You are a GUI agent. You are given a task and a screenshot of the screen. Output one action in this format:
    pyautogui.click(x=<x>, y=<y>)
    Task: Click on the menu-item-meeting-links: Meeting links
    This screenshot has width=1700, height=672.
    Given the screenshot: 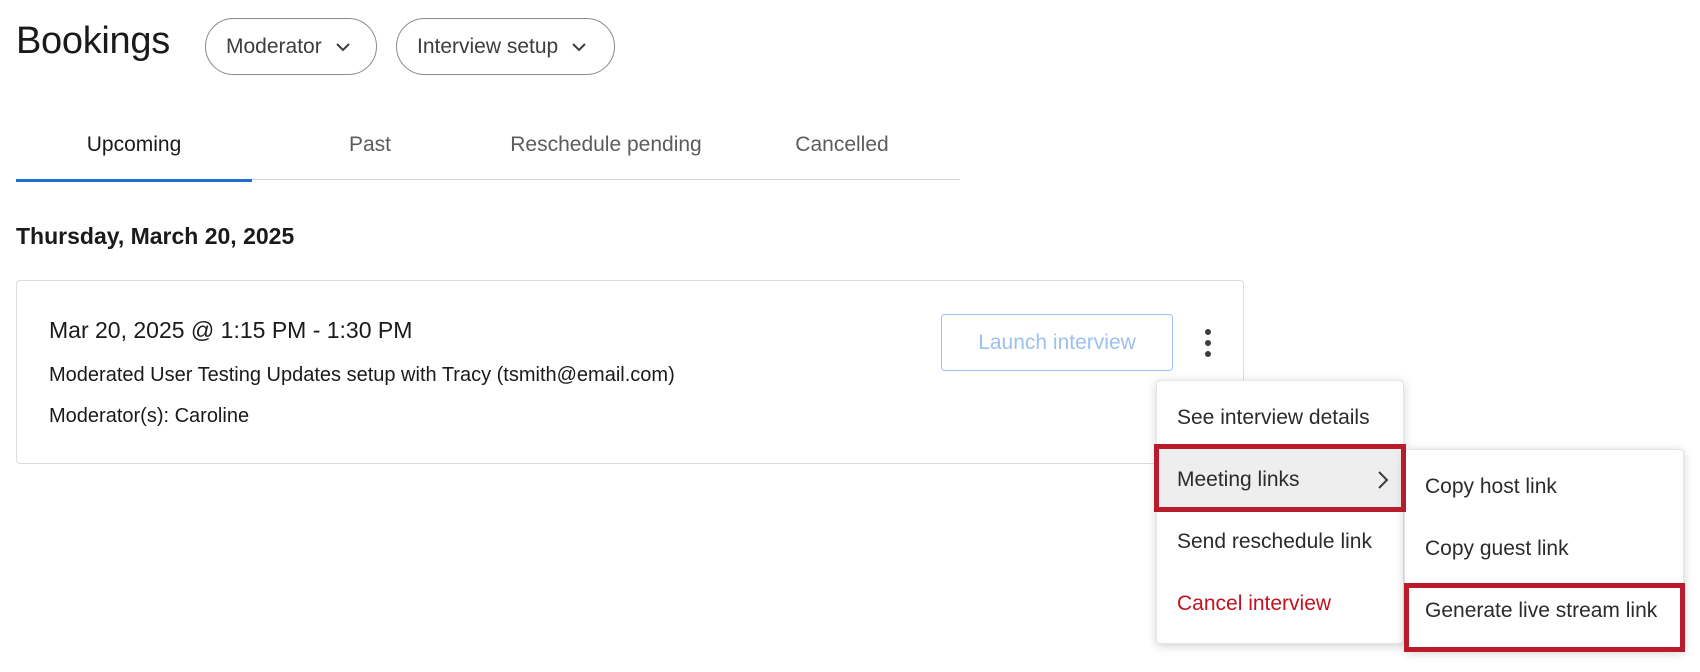 What is the action you would take?
    pyautogui.click(x=1281, y=480)
    